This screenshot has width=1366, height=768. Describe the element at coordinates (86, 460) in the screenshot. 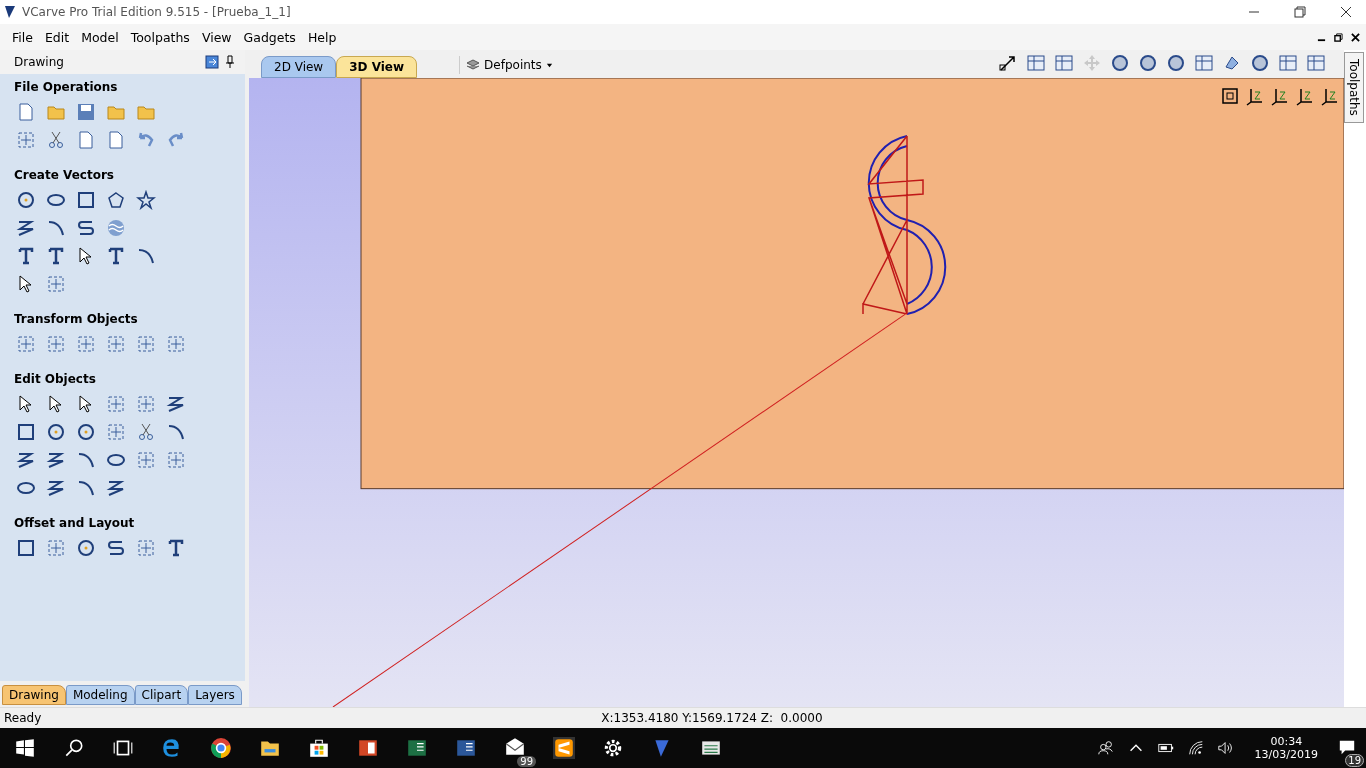

I see `fillet-icon` at that location.